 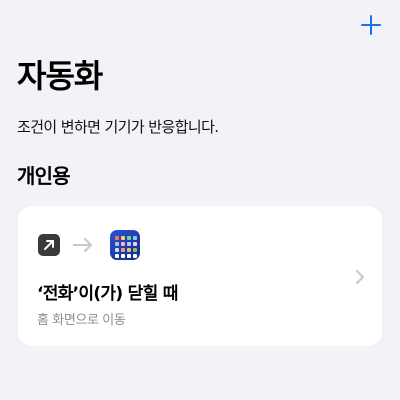 I want to click on automation-title: ‘전화’이(가) 닫힐 때, so click(x=107, y=294).